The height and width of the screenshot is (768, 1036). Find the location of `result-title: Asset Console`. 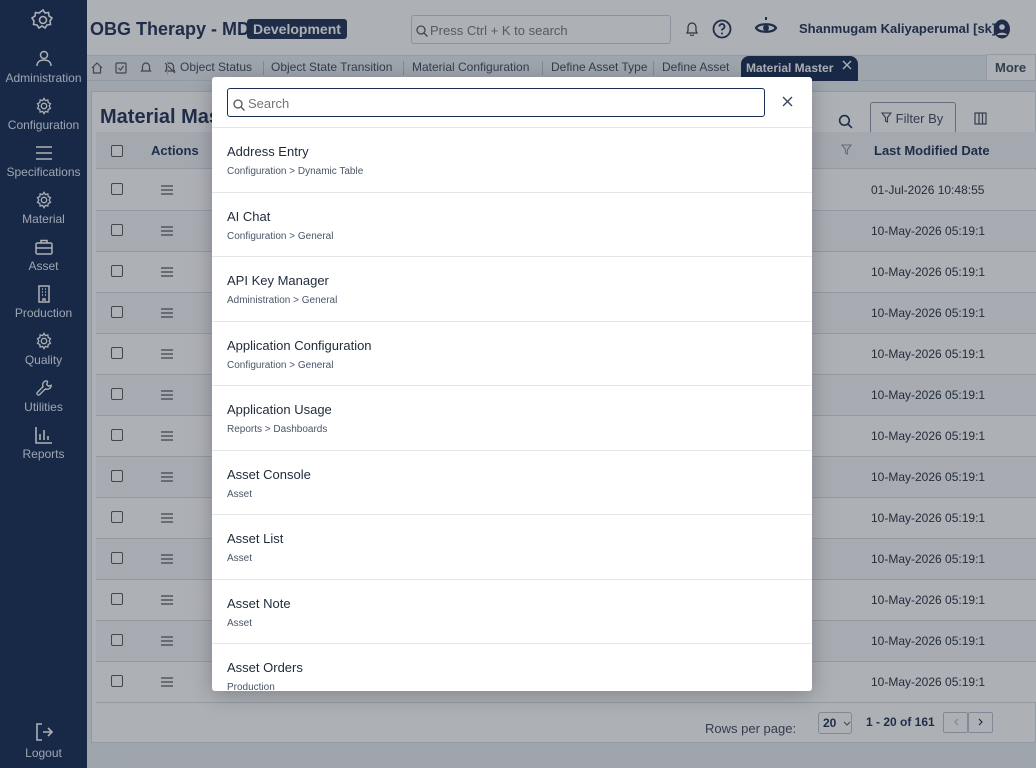

result-title: Asset Console is located at coordinates (269, 474).